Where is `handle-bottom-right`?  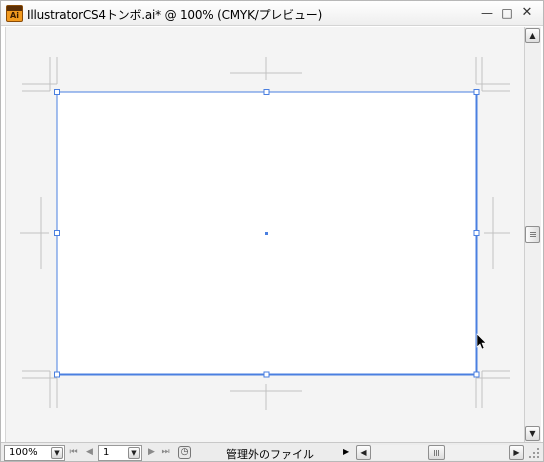
handle-bottom-right is located at coordinates (476, 374).